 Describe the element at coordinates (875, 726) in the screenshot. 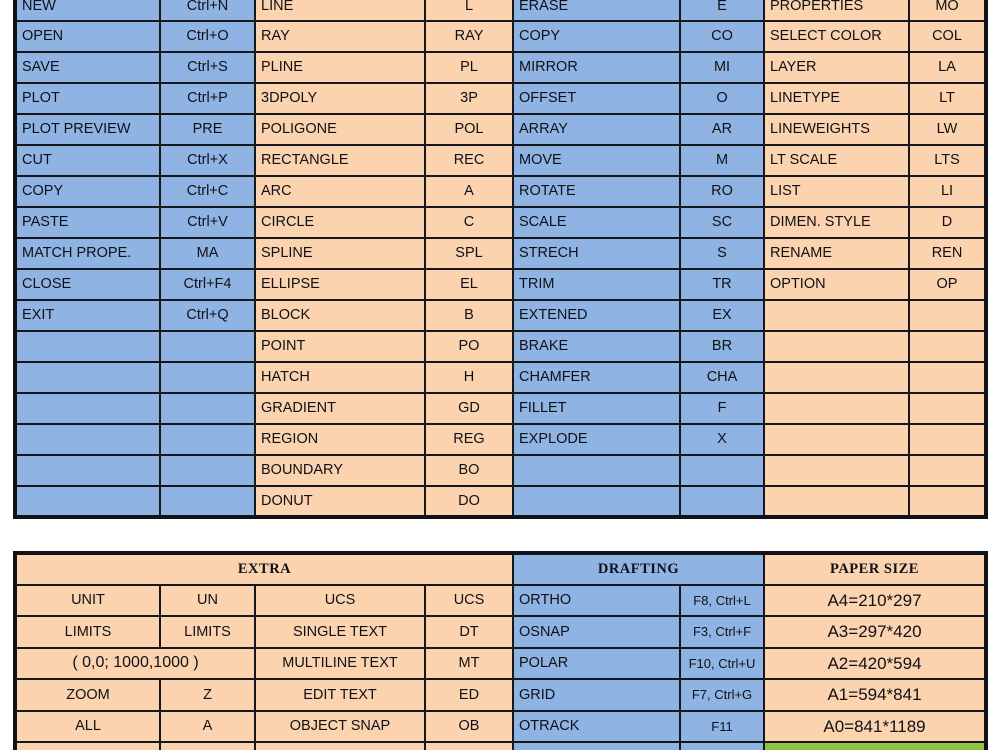

I see `paper-size-cell: A0=841*1189` at that location.